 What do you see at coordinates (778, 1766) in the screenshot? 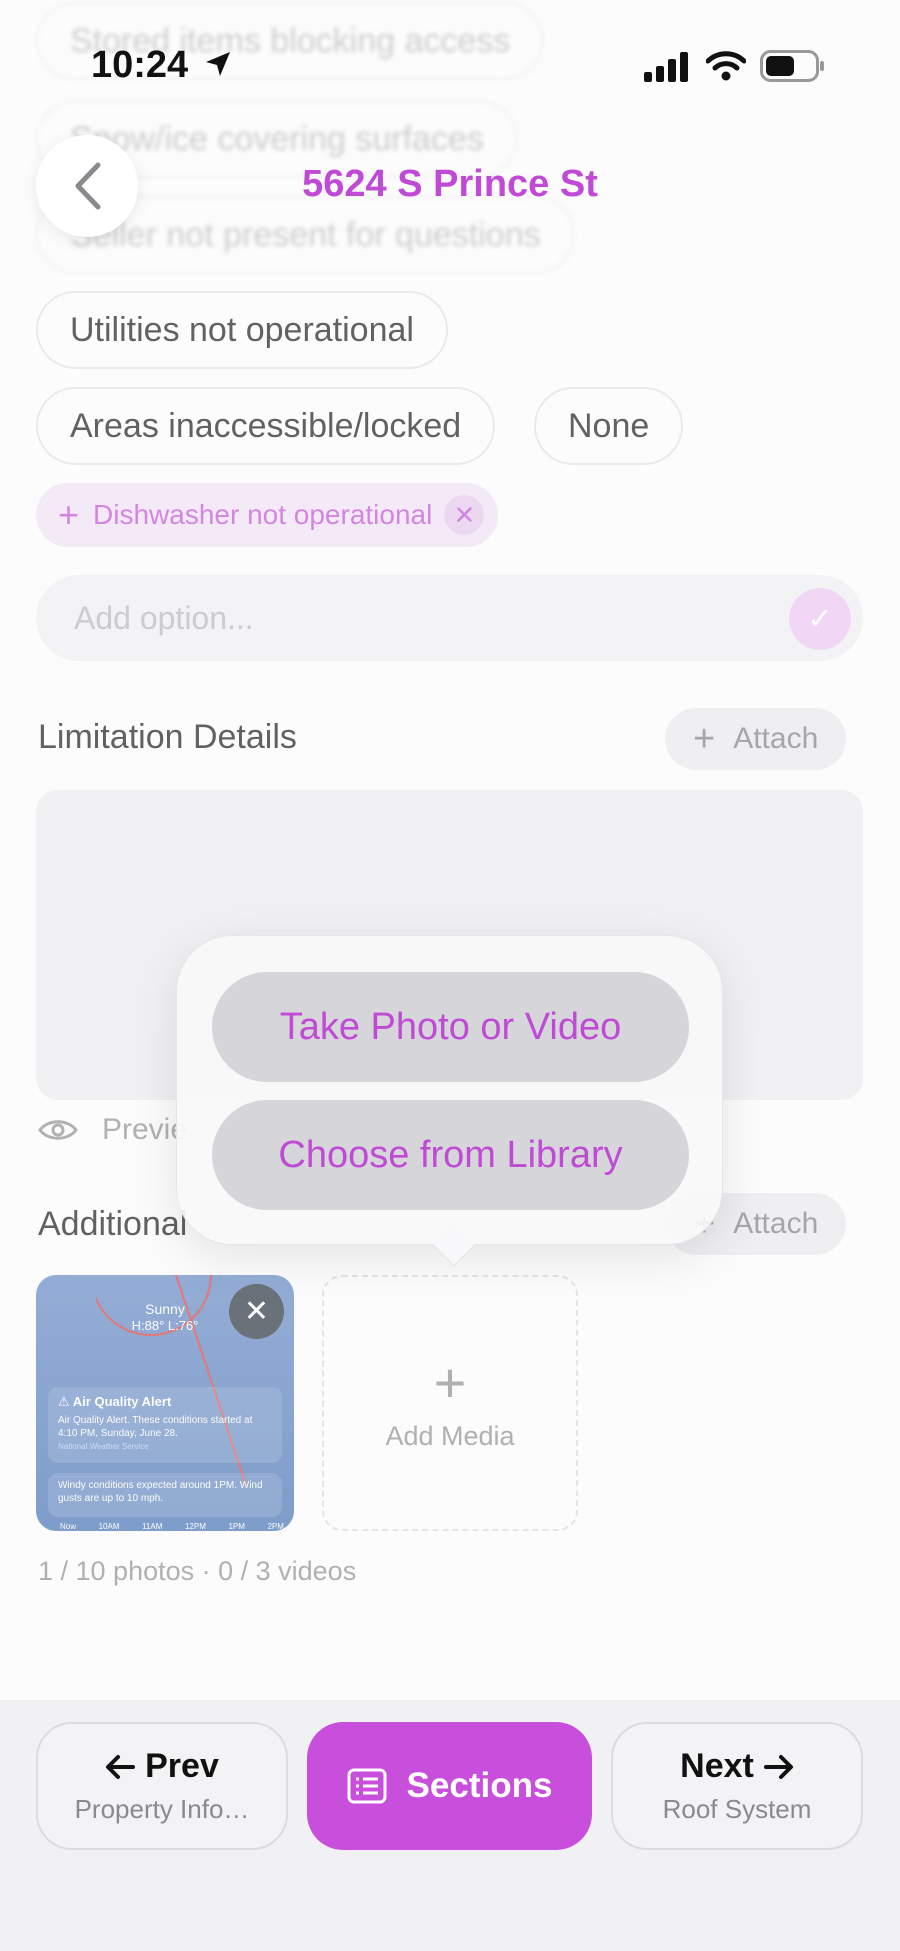
I see `arrow-right-icon` at bounding box center [778, 1766].